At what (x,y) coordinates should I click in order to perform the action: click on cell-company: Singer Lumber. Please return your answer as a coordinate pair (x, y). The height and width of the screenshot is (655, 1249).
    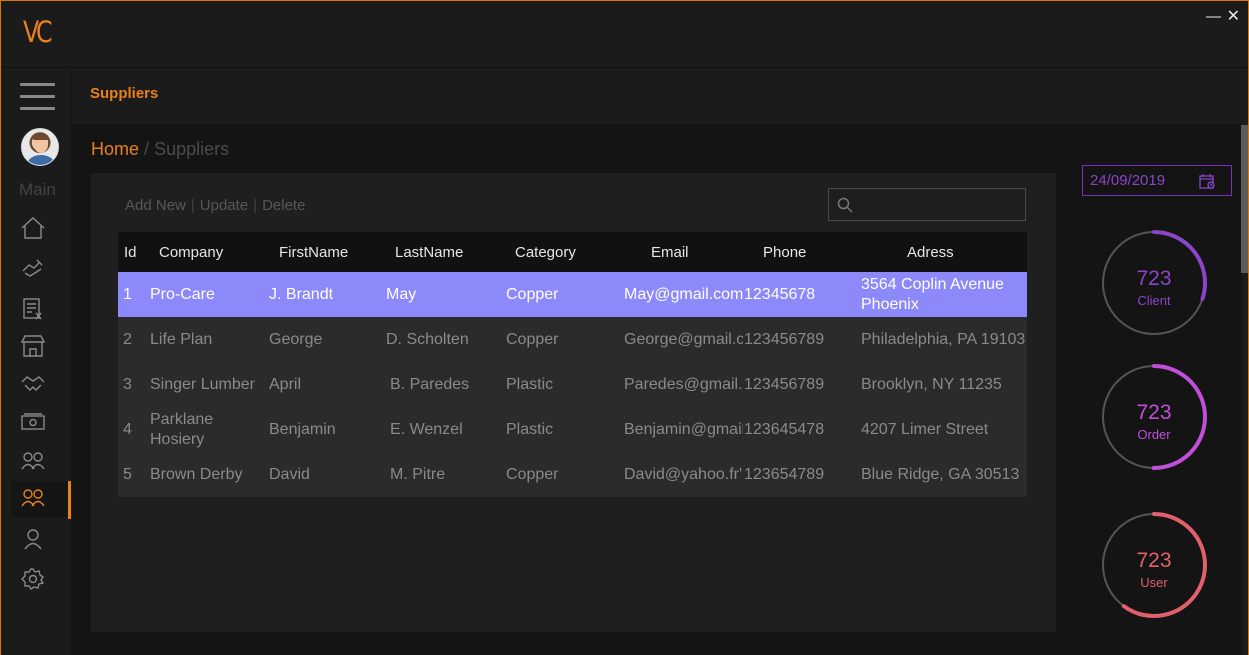
    Looking at the image, I should click on (202, 384).